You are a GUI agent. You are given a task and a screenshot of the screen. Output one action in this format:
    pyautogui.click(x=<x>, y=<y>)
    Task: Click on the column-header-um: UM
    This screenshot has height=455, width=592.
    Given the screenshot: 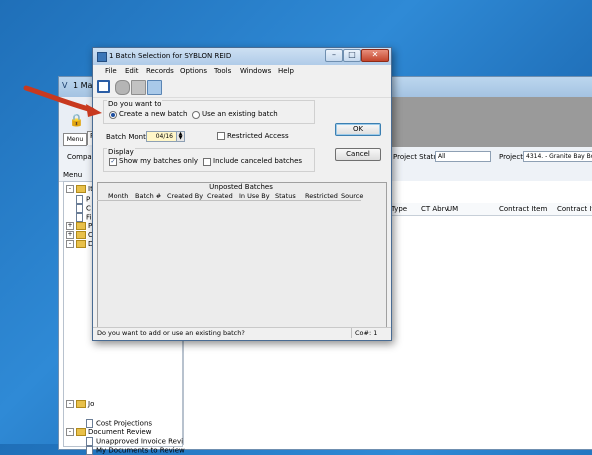 What is the action you would take?
    pyautogui.click(x=452, y=209)
    